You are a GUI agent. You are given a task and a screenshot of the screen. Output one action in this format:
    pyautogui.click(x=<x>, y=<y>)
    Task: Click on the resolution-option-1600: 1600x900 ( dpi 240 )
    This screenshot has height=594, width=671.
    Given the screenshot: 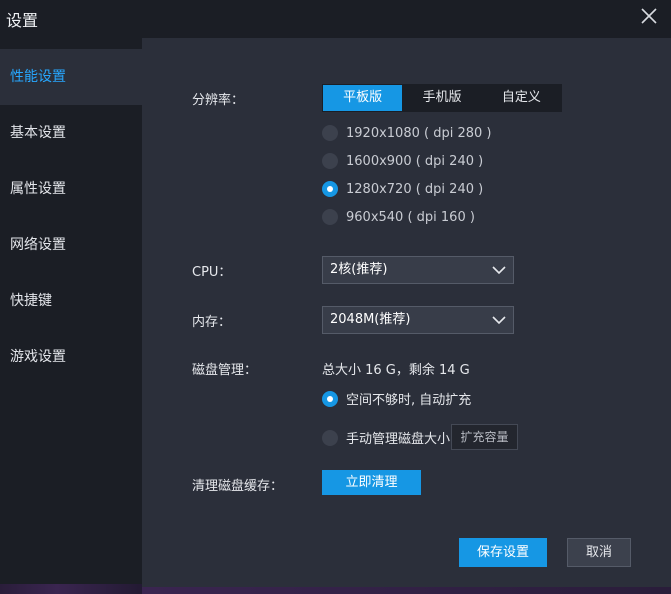 What is the action you would take?
    pyautogui.click(x=402, y=161)
    